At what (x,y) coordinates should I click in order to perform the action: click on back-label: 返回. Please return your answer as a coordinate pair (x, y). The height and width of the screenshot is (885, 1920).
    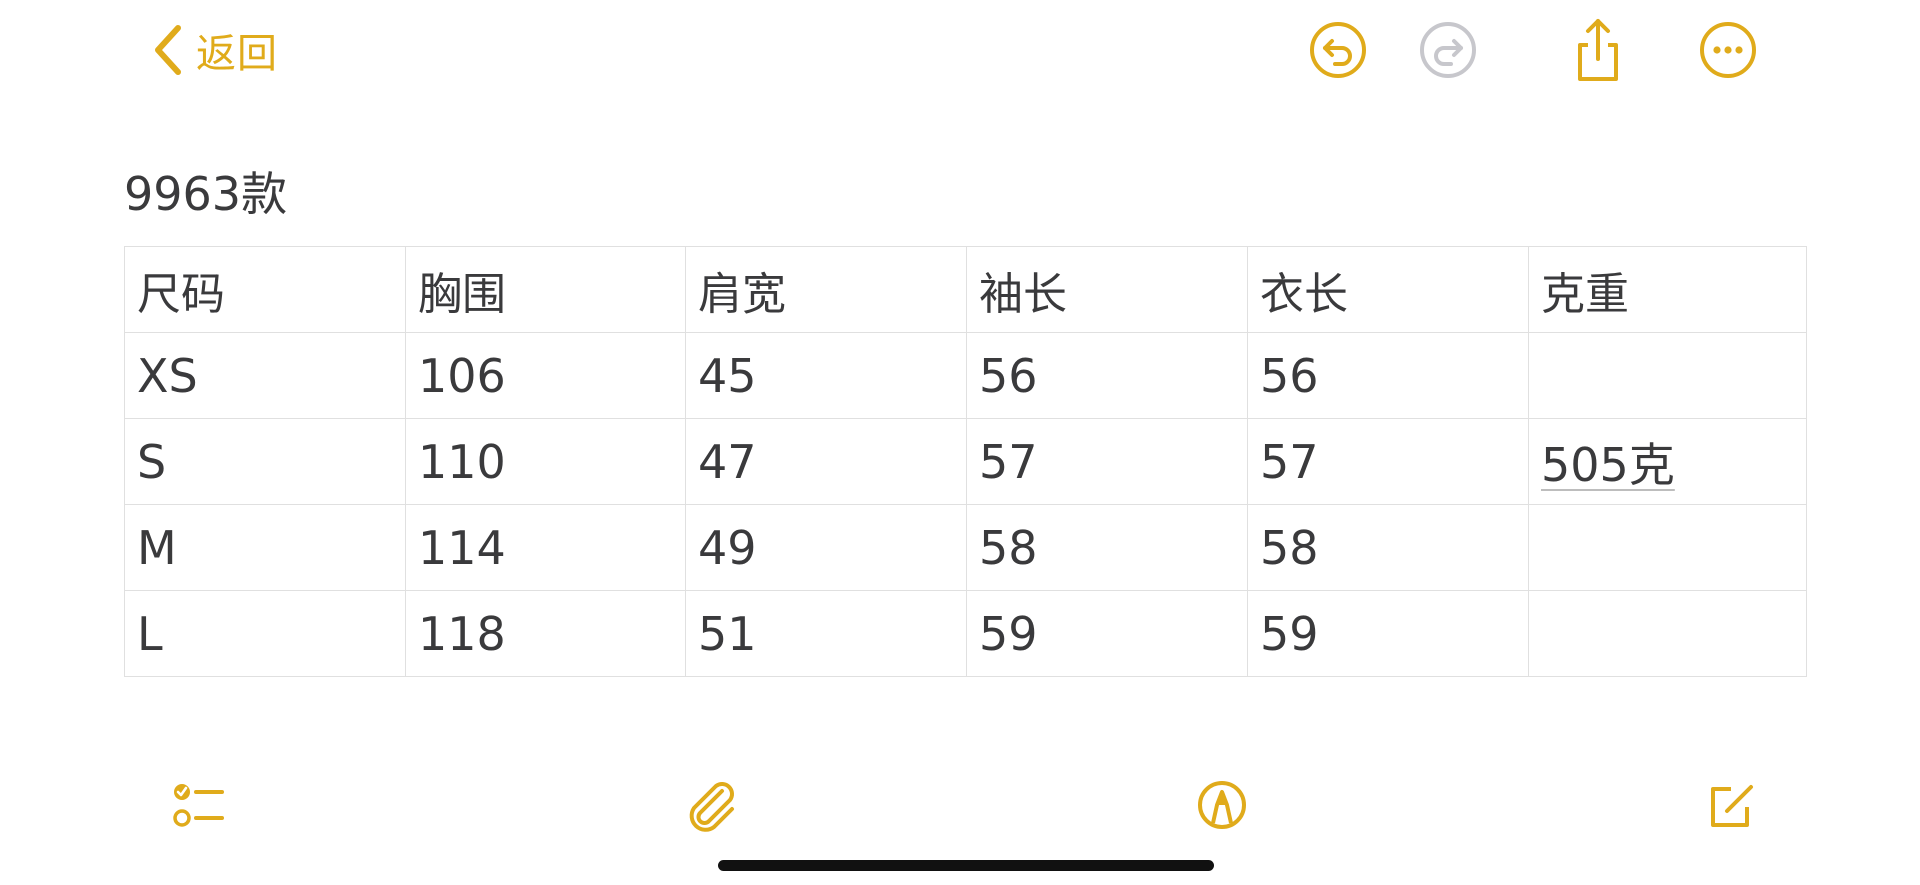
    Looking at the image, I should click on (237, 54).